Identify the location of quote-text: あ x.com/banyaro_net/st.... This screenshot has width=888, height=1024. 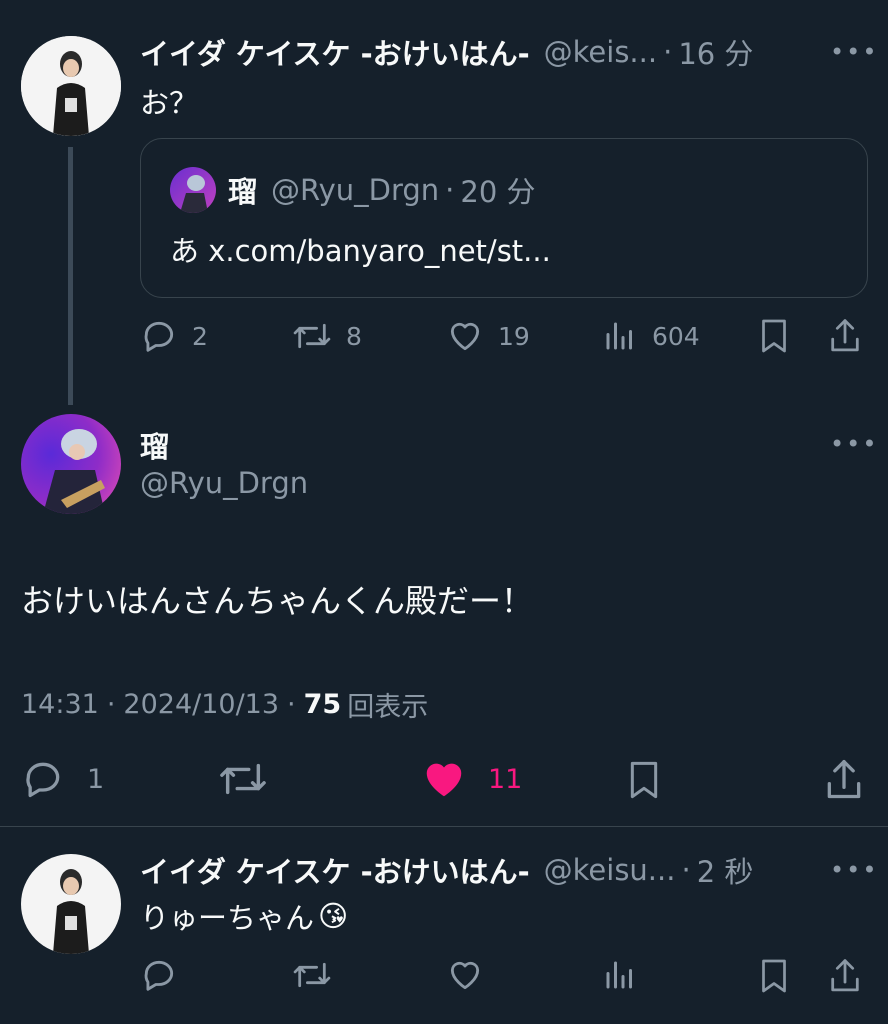
(360, 251).